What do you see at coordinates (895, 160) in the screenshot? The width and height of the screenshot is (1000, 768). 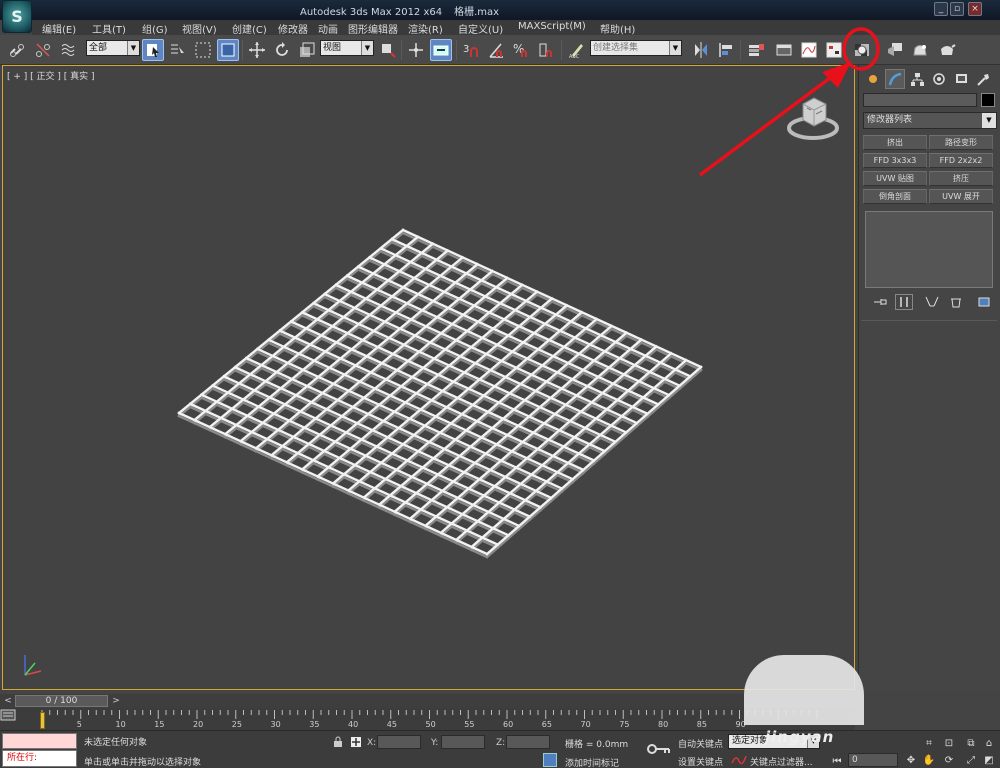 I see `modifier-ffd333-button: FFD 3x3x3` at bounding box center [895, 160].